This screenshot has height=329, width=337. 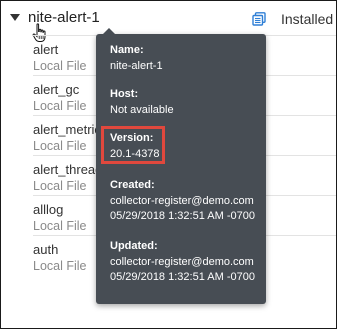 I want to click on created-by: collector-register@demo.com, so click(x=182, y=201).